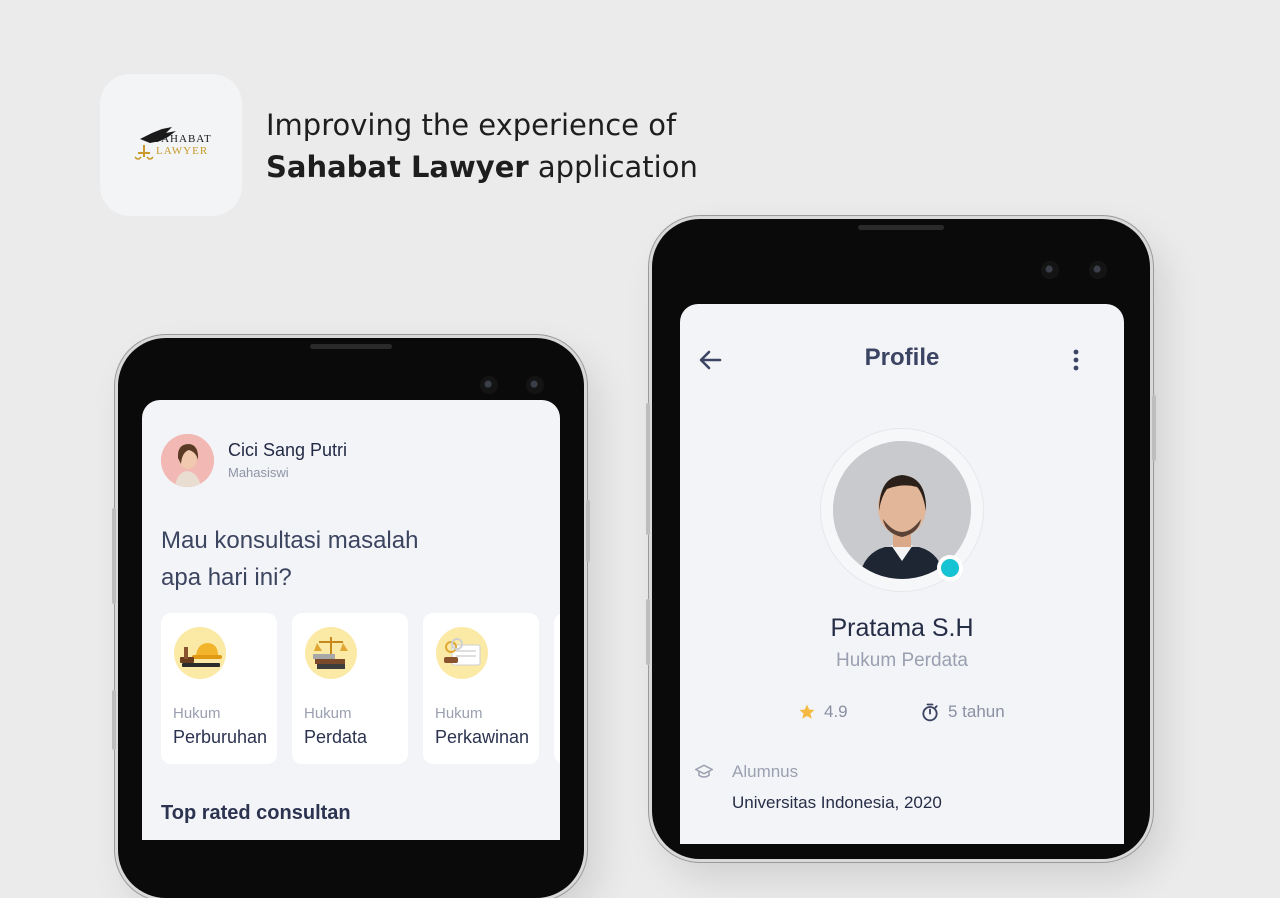  I want to click on headline-app-name: Sahabat Lawyer, so click(397, 167).